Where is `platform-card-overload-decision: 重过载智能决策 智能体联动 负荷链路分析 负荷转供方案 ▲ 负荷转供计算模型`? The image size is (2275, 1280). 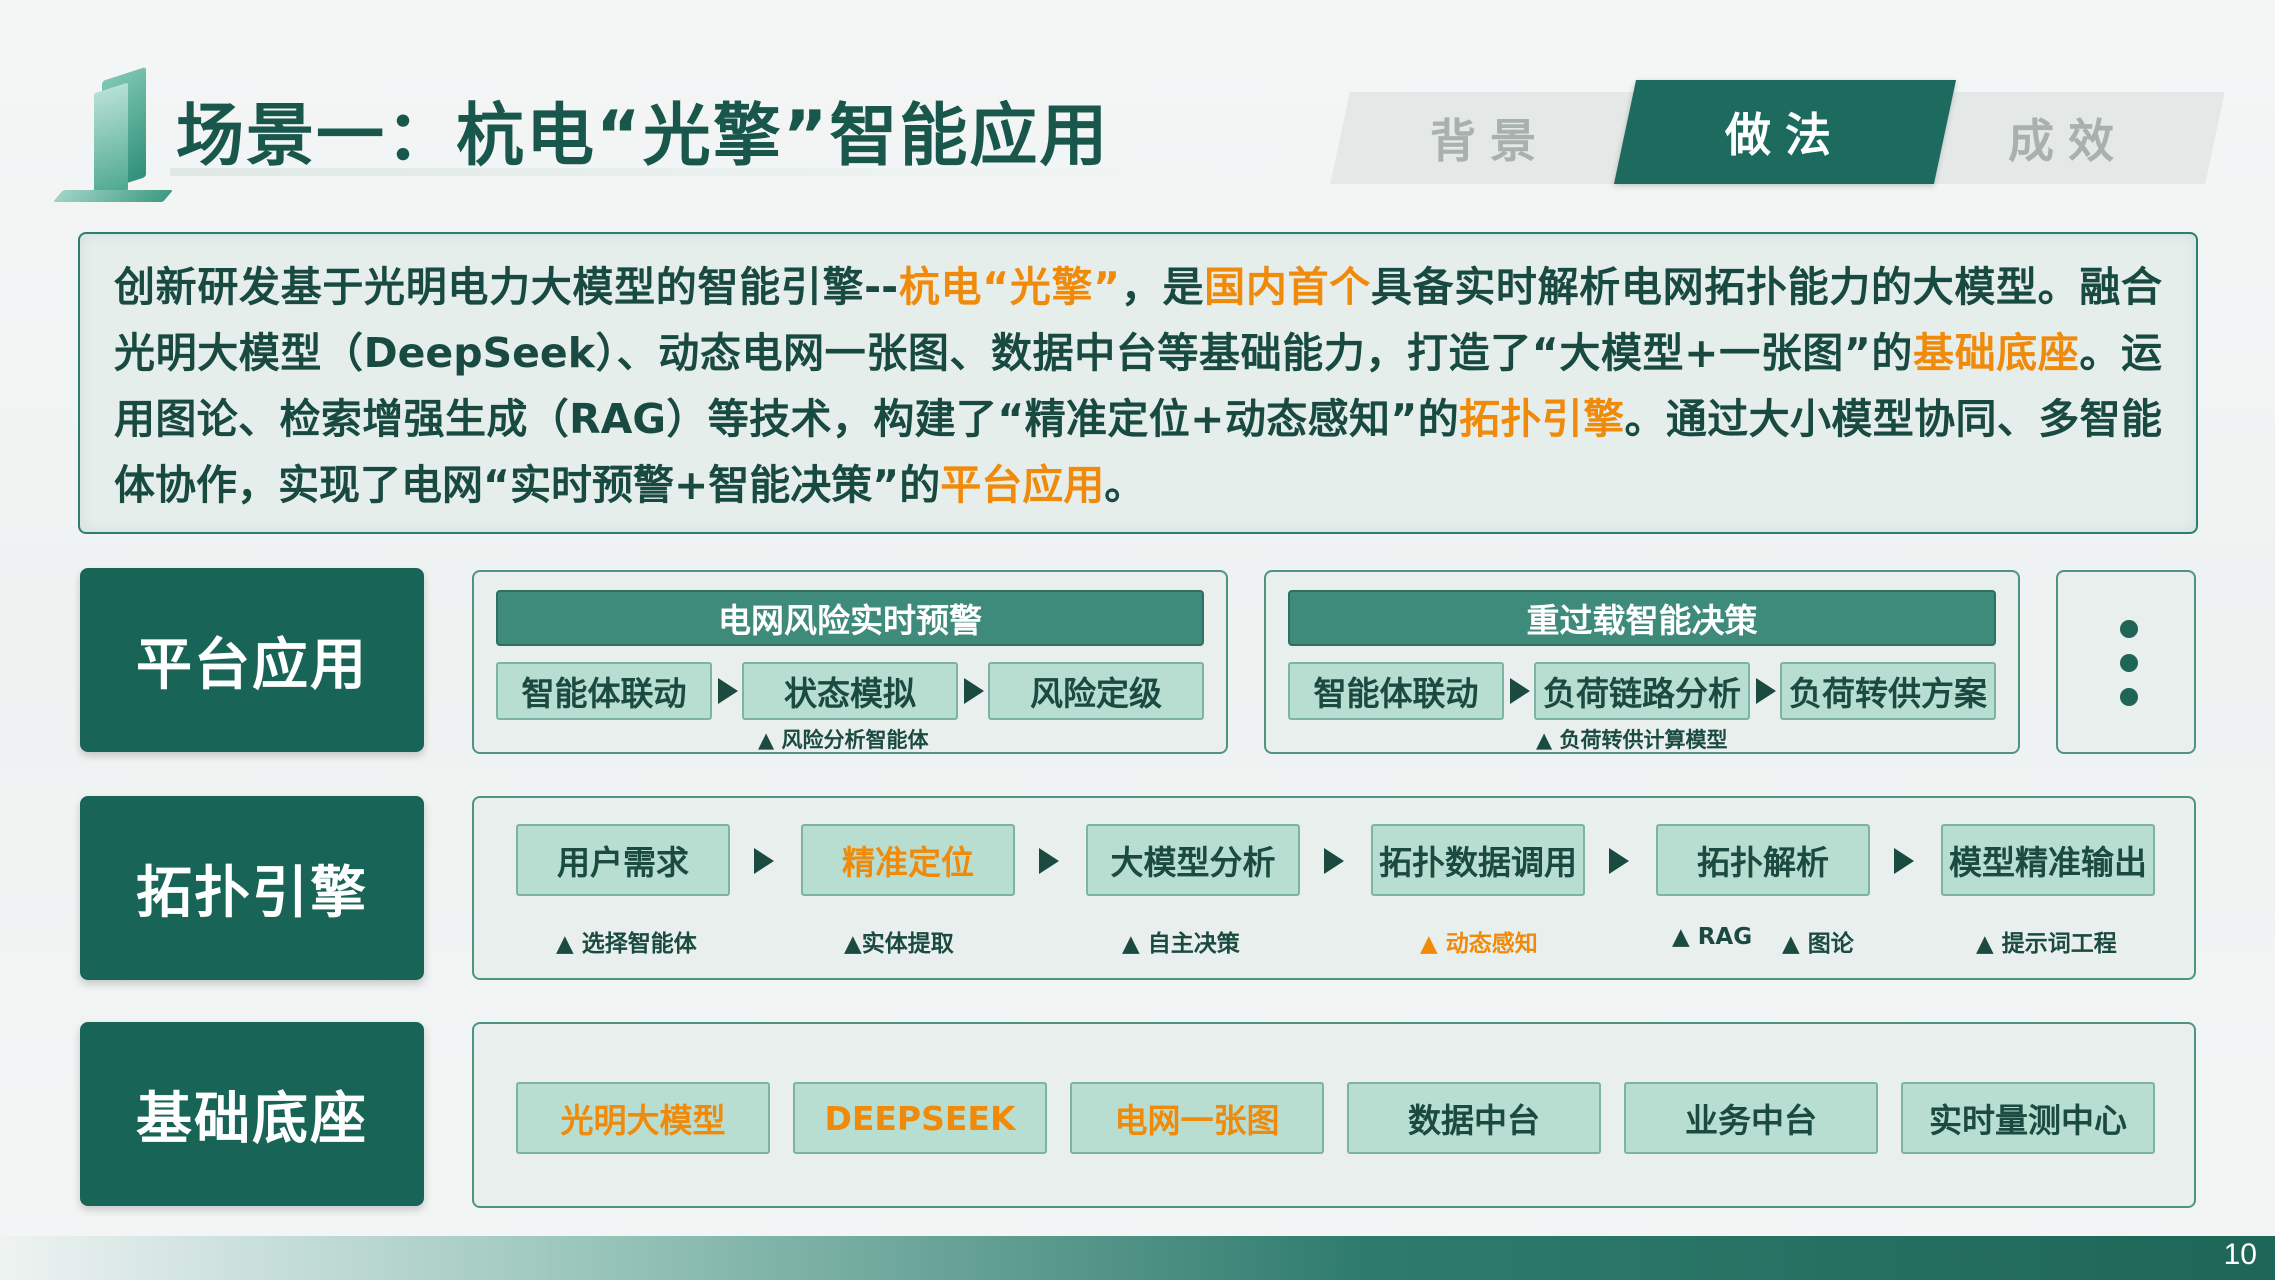
platform-card-overload-decision: 重过载智能决策 智能体联动 负荷链路分析 负荷转供方案 ▲ 负荷转供计算模型 is located at coordinates (1642, 662).